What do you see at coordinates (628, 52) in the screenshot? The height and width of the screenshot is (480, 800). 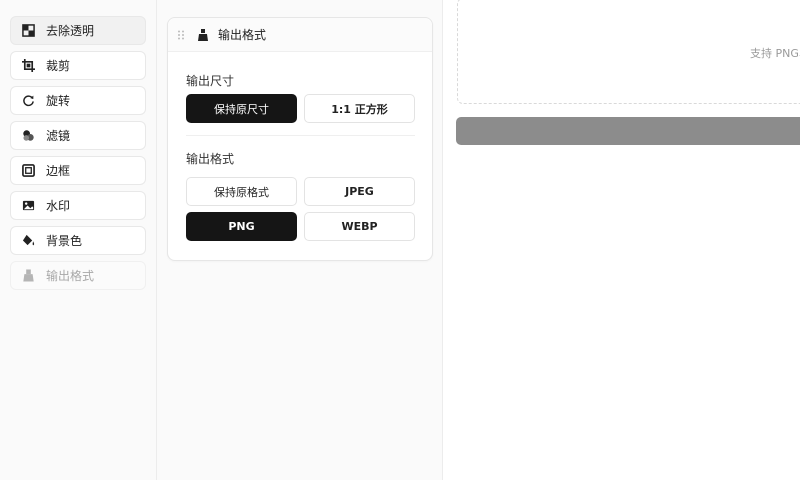 I see `upload-dropzone: 支持 PNG、J` at bounding box center [628, 52].